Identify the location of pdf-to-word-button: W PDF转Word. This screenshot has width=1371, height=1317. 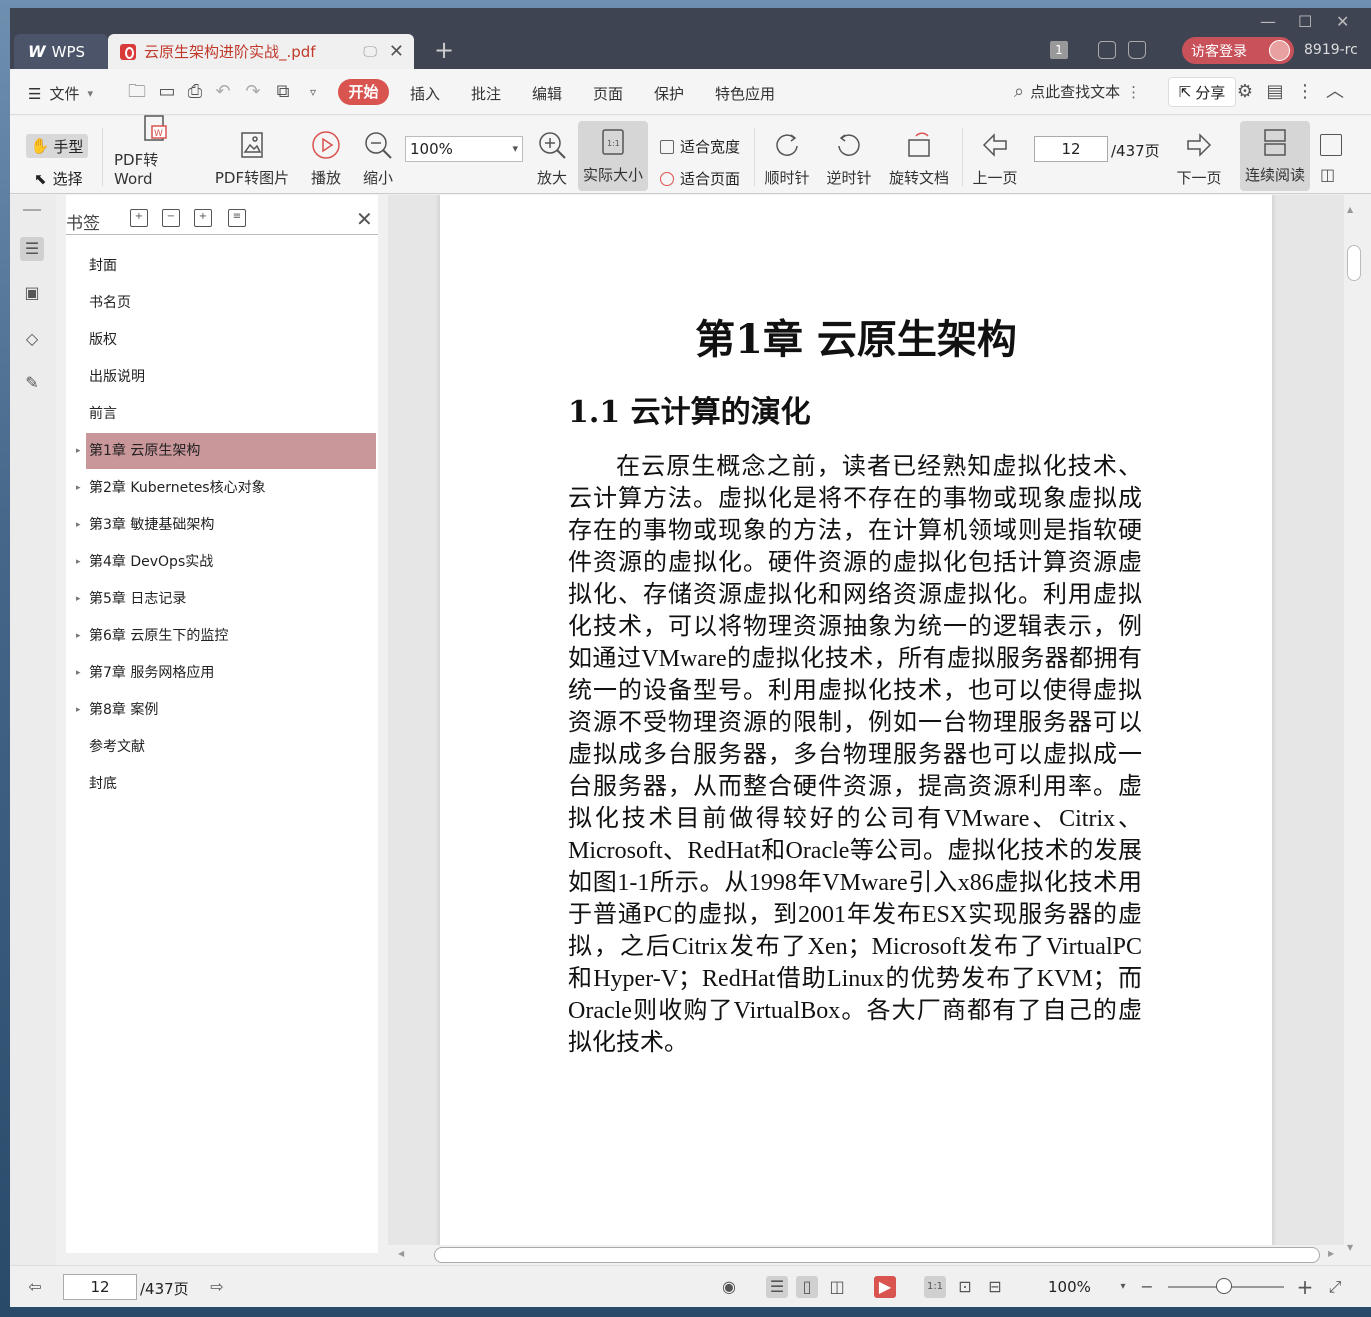
(155, 154).